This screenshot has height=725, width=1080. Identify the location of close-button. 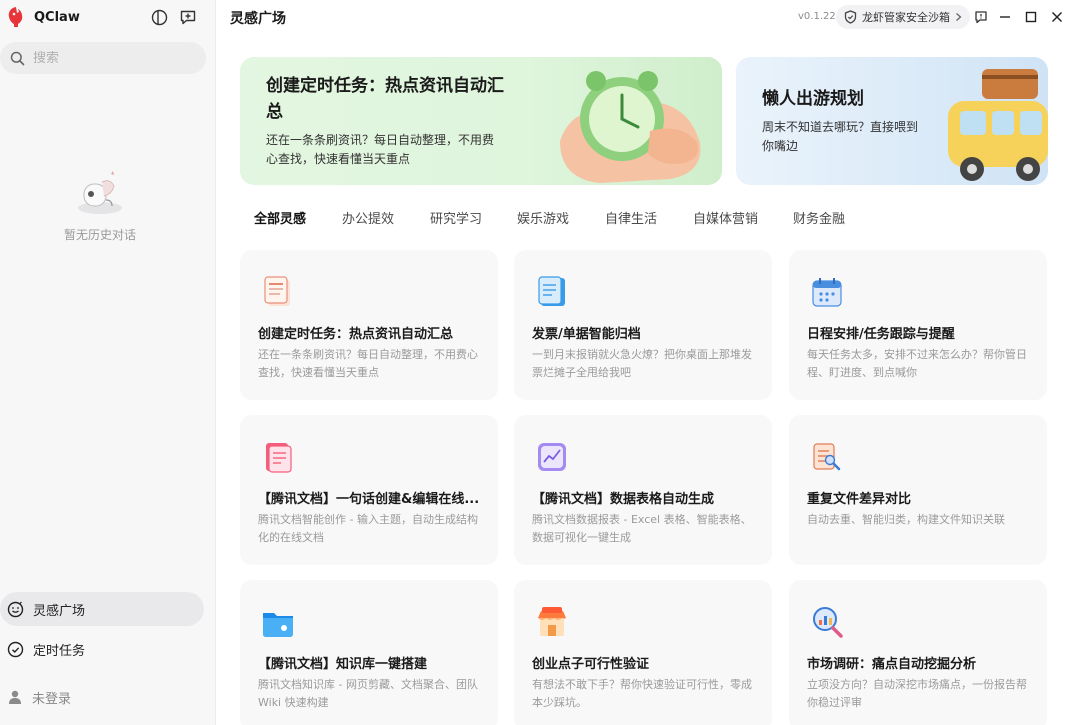
(1057, 17).